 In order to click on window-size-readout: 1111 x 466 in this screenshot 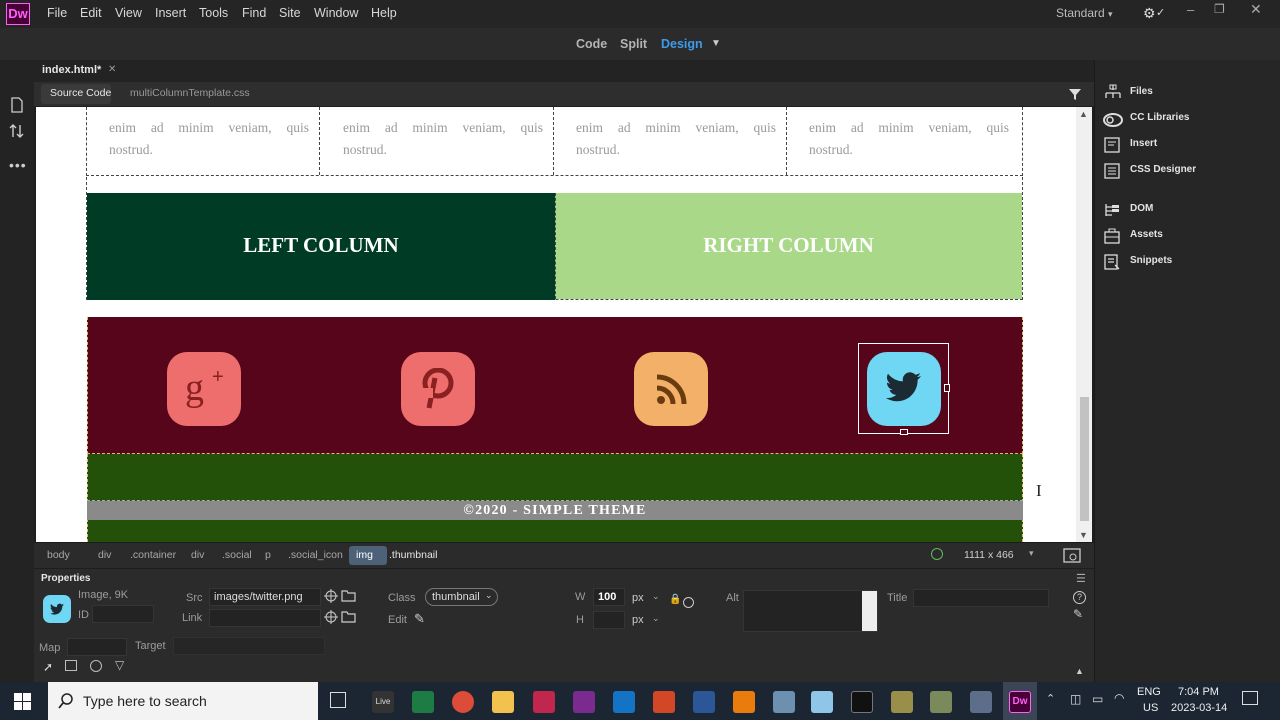, I will do `click(989, 555)`.